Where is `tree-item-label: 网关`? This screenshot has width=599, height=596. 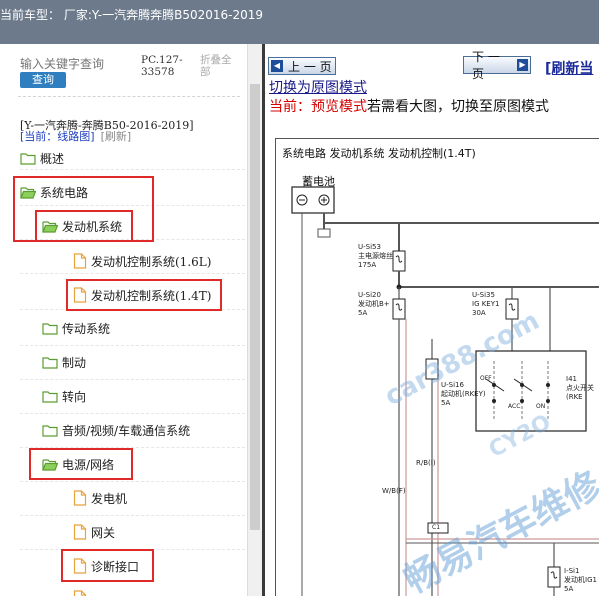 tree-item-label: 网关 is located at coordinates (103, 532).